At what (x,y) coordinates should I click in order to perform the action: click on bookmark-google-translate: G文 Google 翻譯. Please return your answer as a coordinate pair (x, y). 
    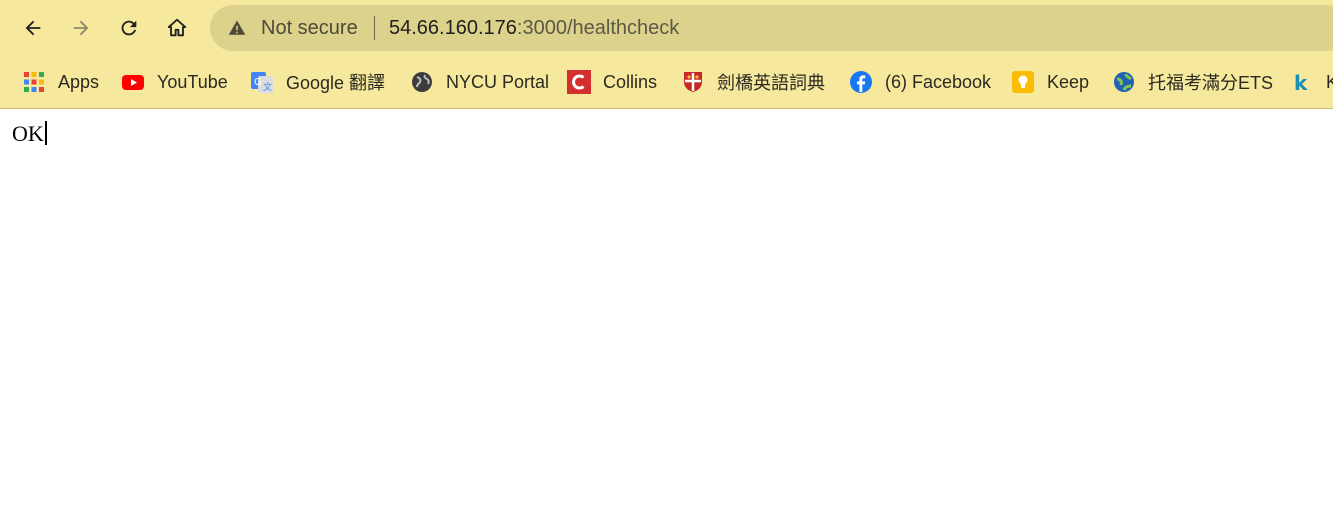
    Looking at the image, I should click on (317, 82).